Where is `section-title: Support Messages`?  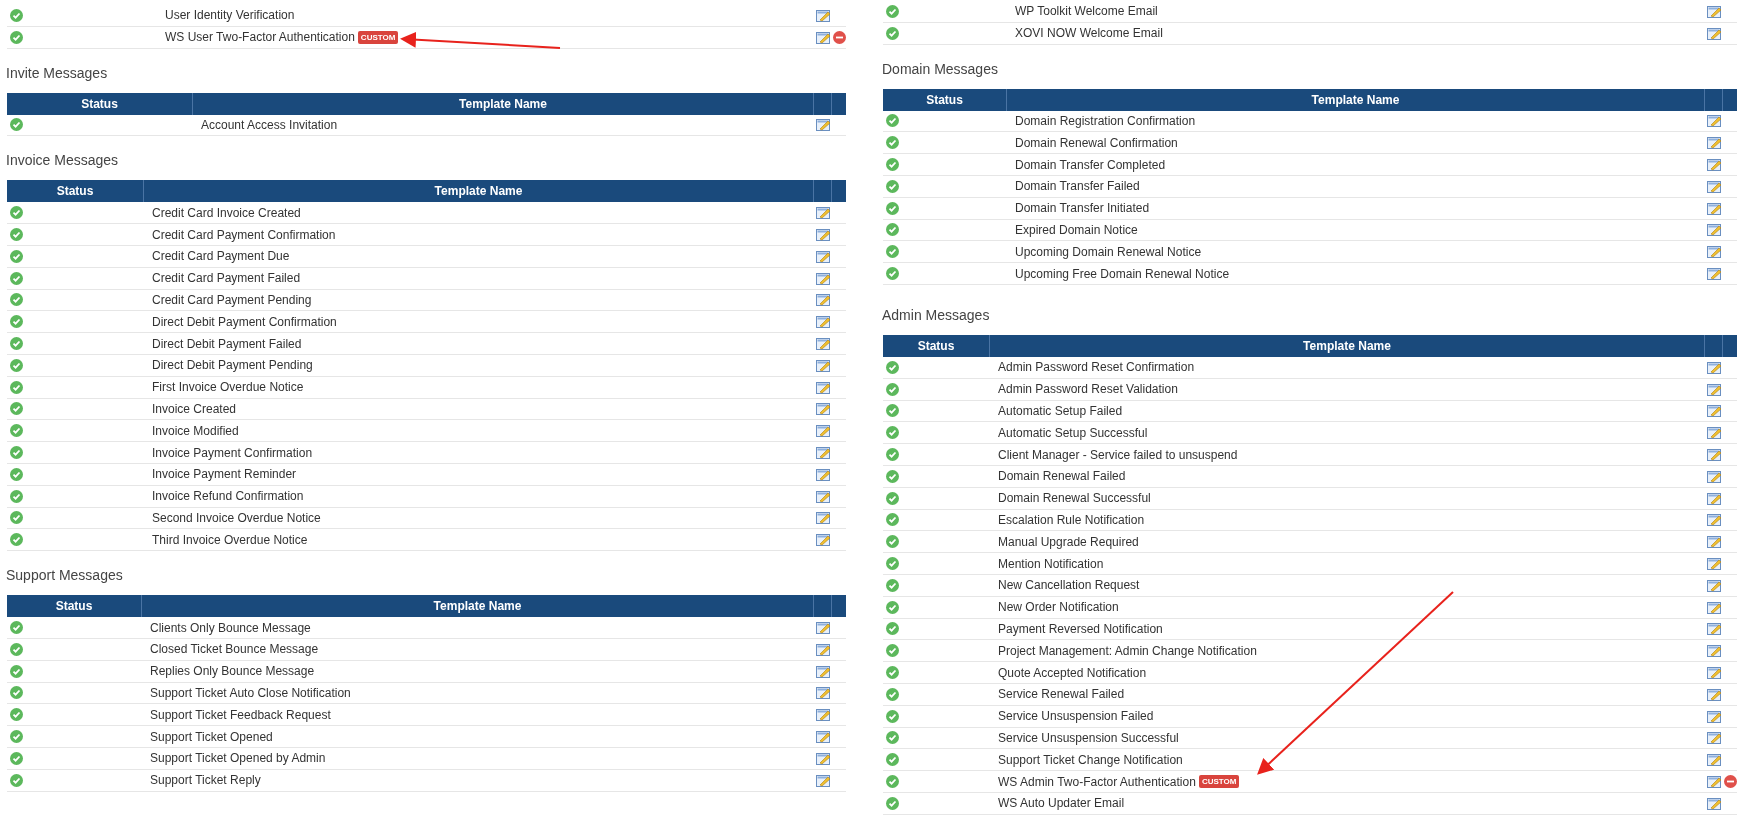
section-title: Support Messages is located at coordinates (64, 576).